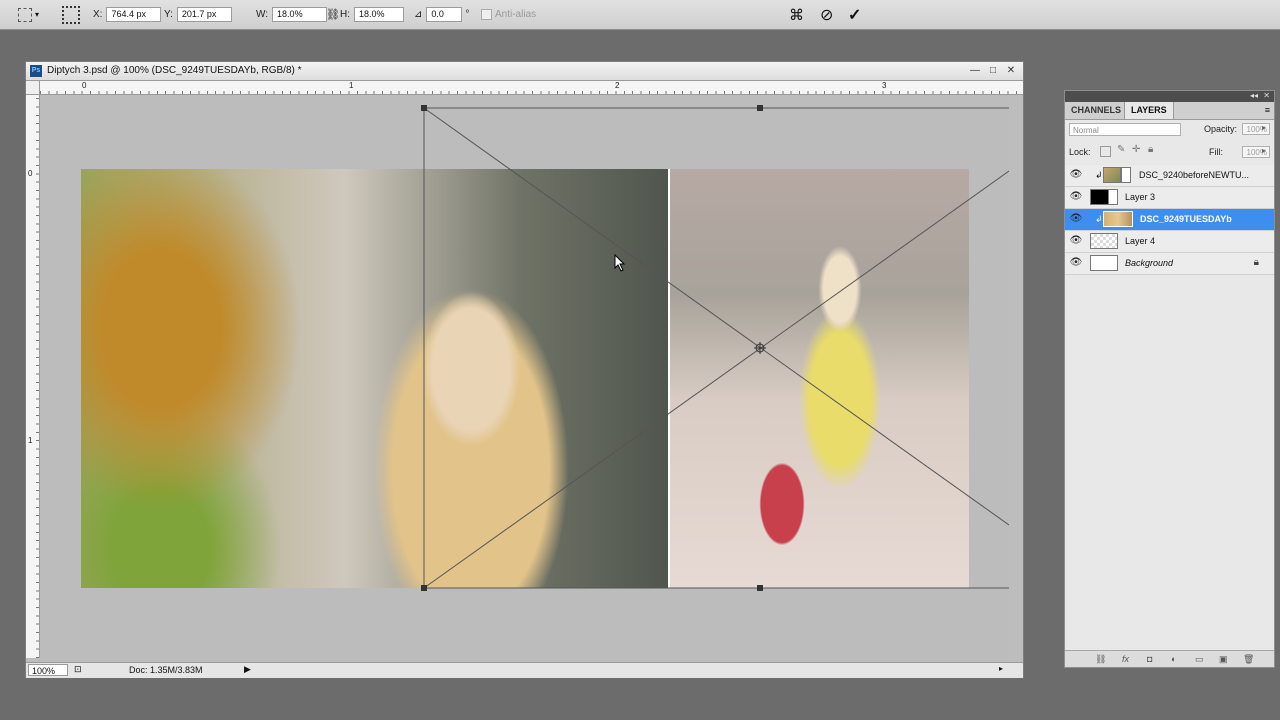 Image resolution: width=1280 pixels, height=720 pixels. I want to click on angle-field: 0.0, so click(444, 14).